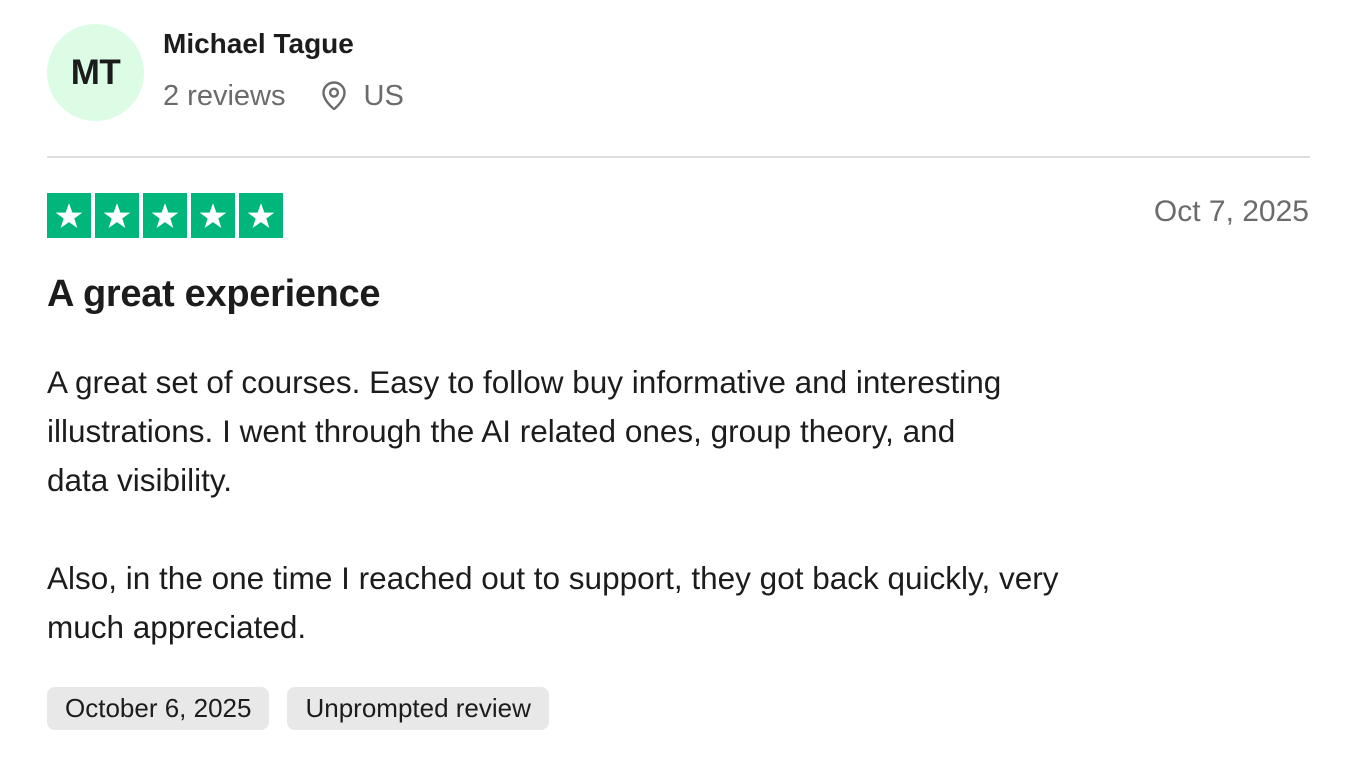 Image resolution: width=1360 pixels, height=762 pixels. I want to click on review-date: Oct 7, 2025, so click(1231, 211).